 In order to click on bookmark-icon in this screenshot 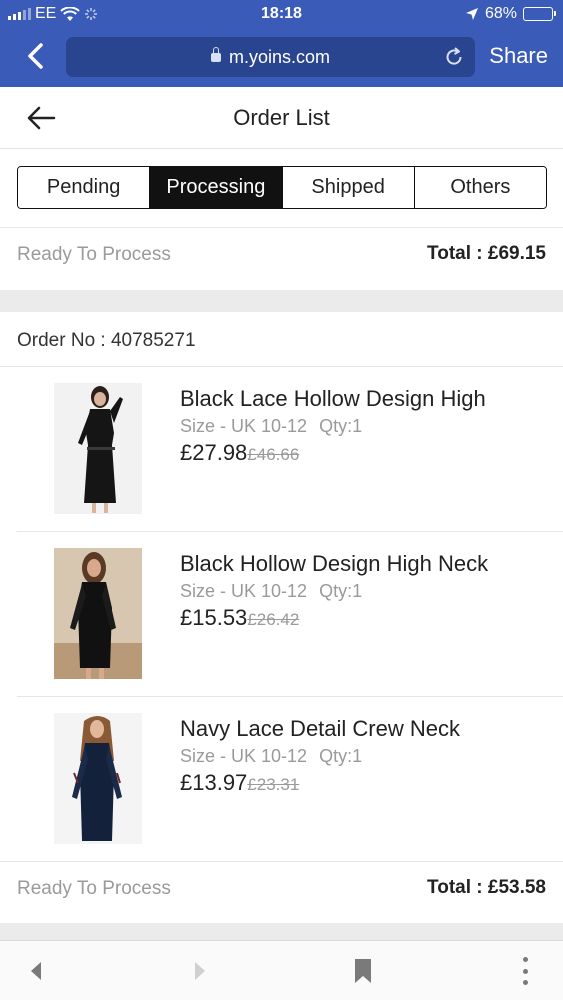, I will do `click(363, 971)`.